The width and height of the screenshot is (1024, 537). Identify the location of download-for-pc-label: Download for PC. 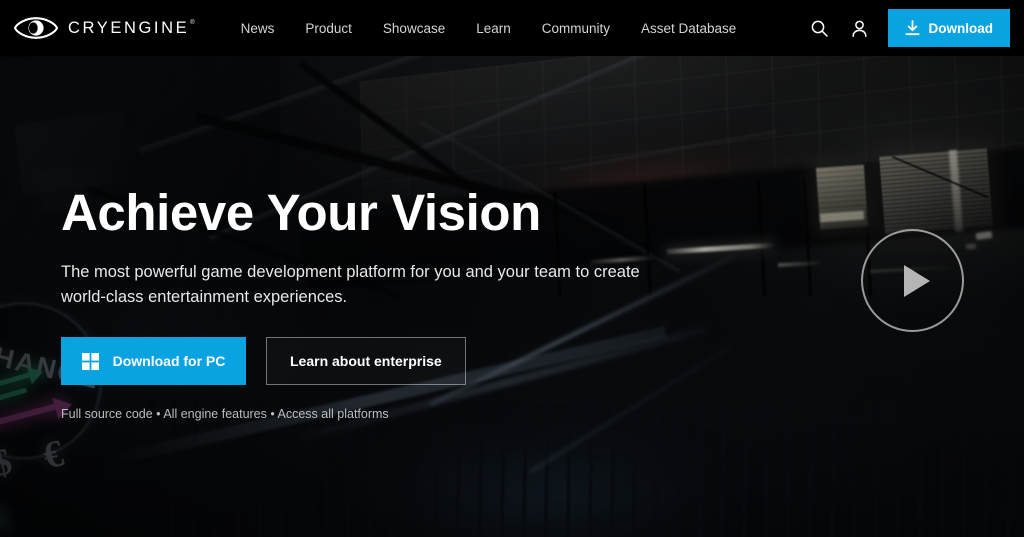
(169, 361).